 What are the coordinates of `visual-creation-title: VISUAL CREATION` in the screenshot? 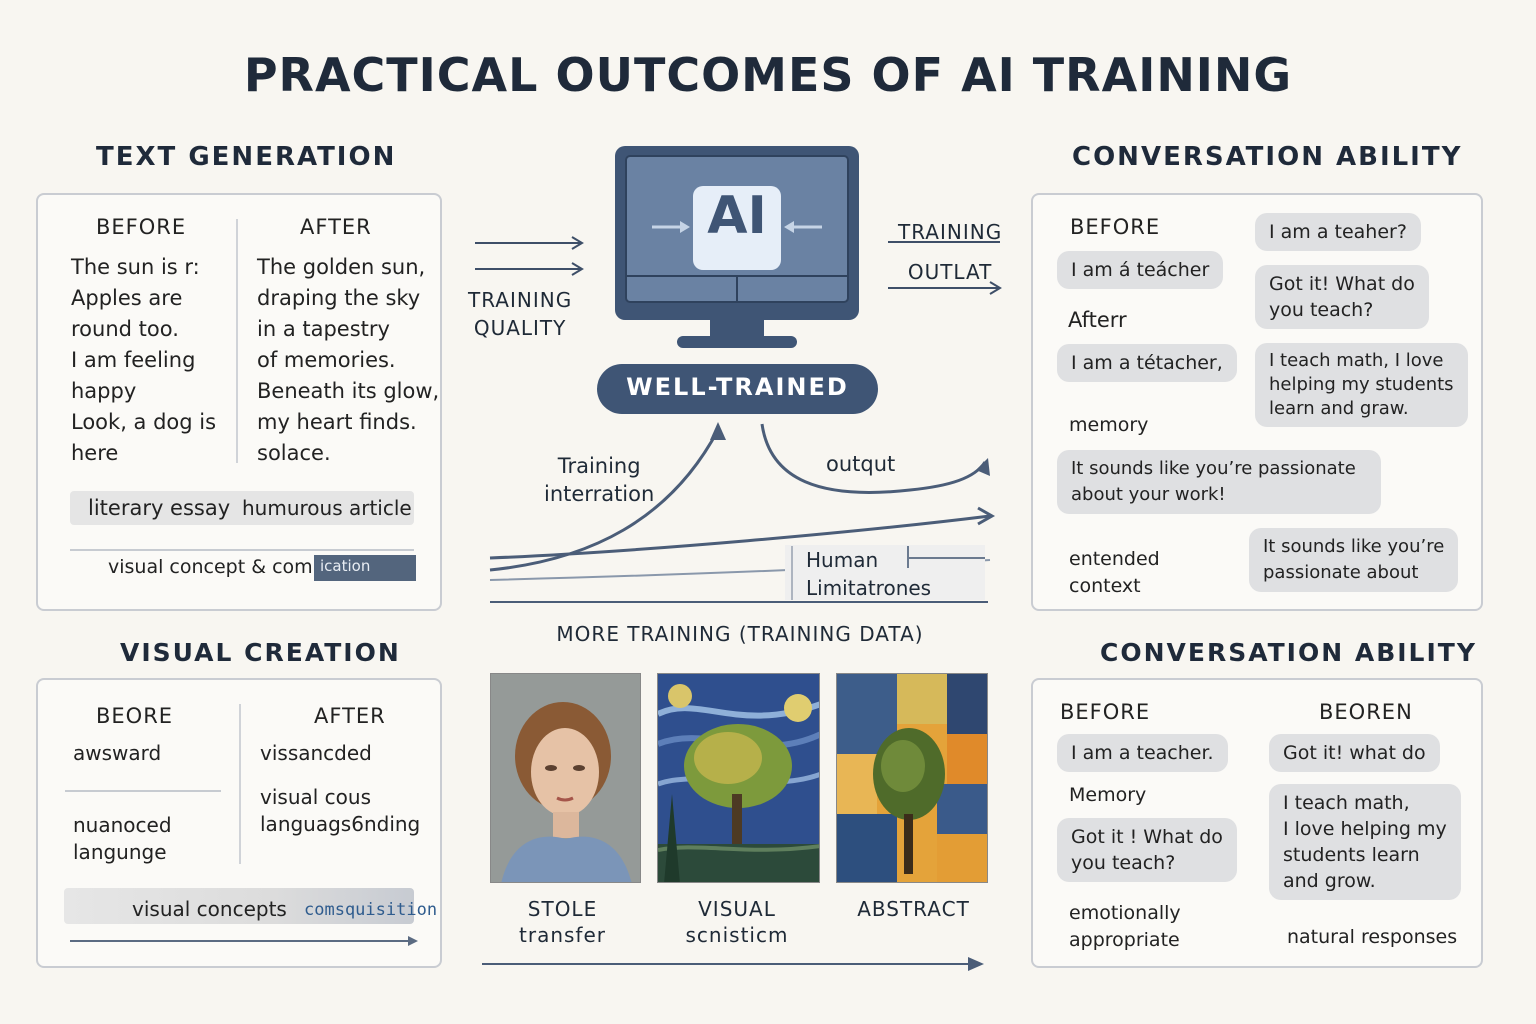 It's located at (260, 652).